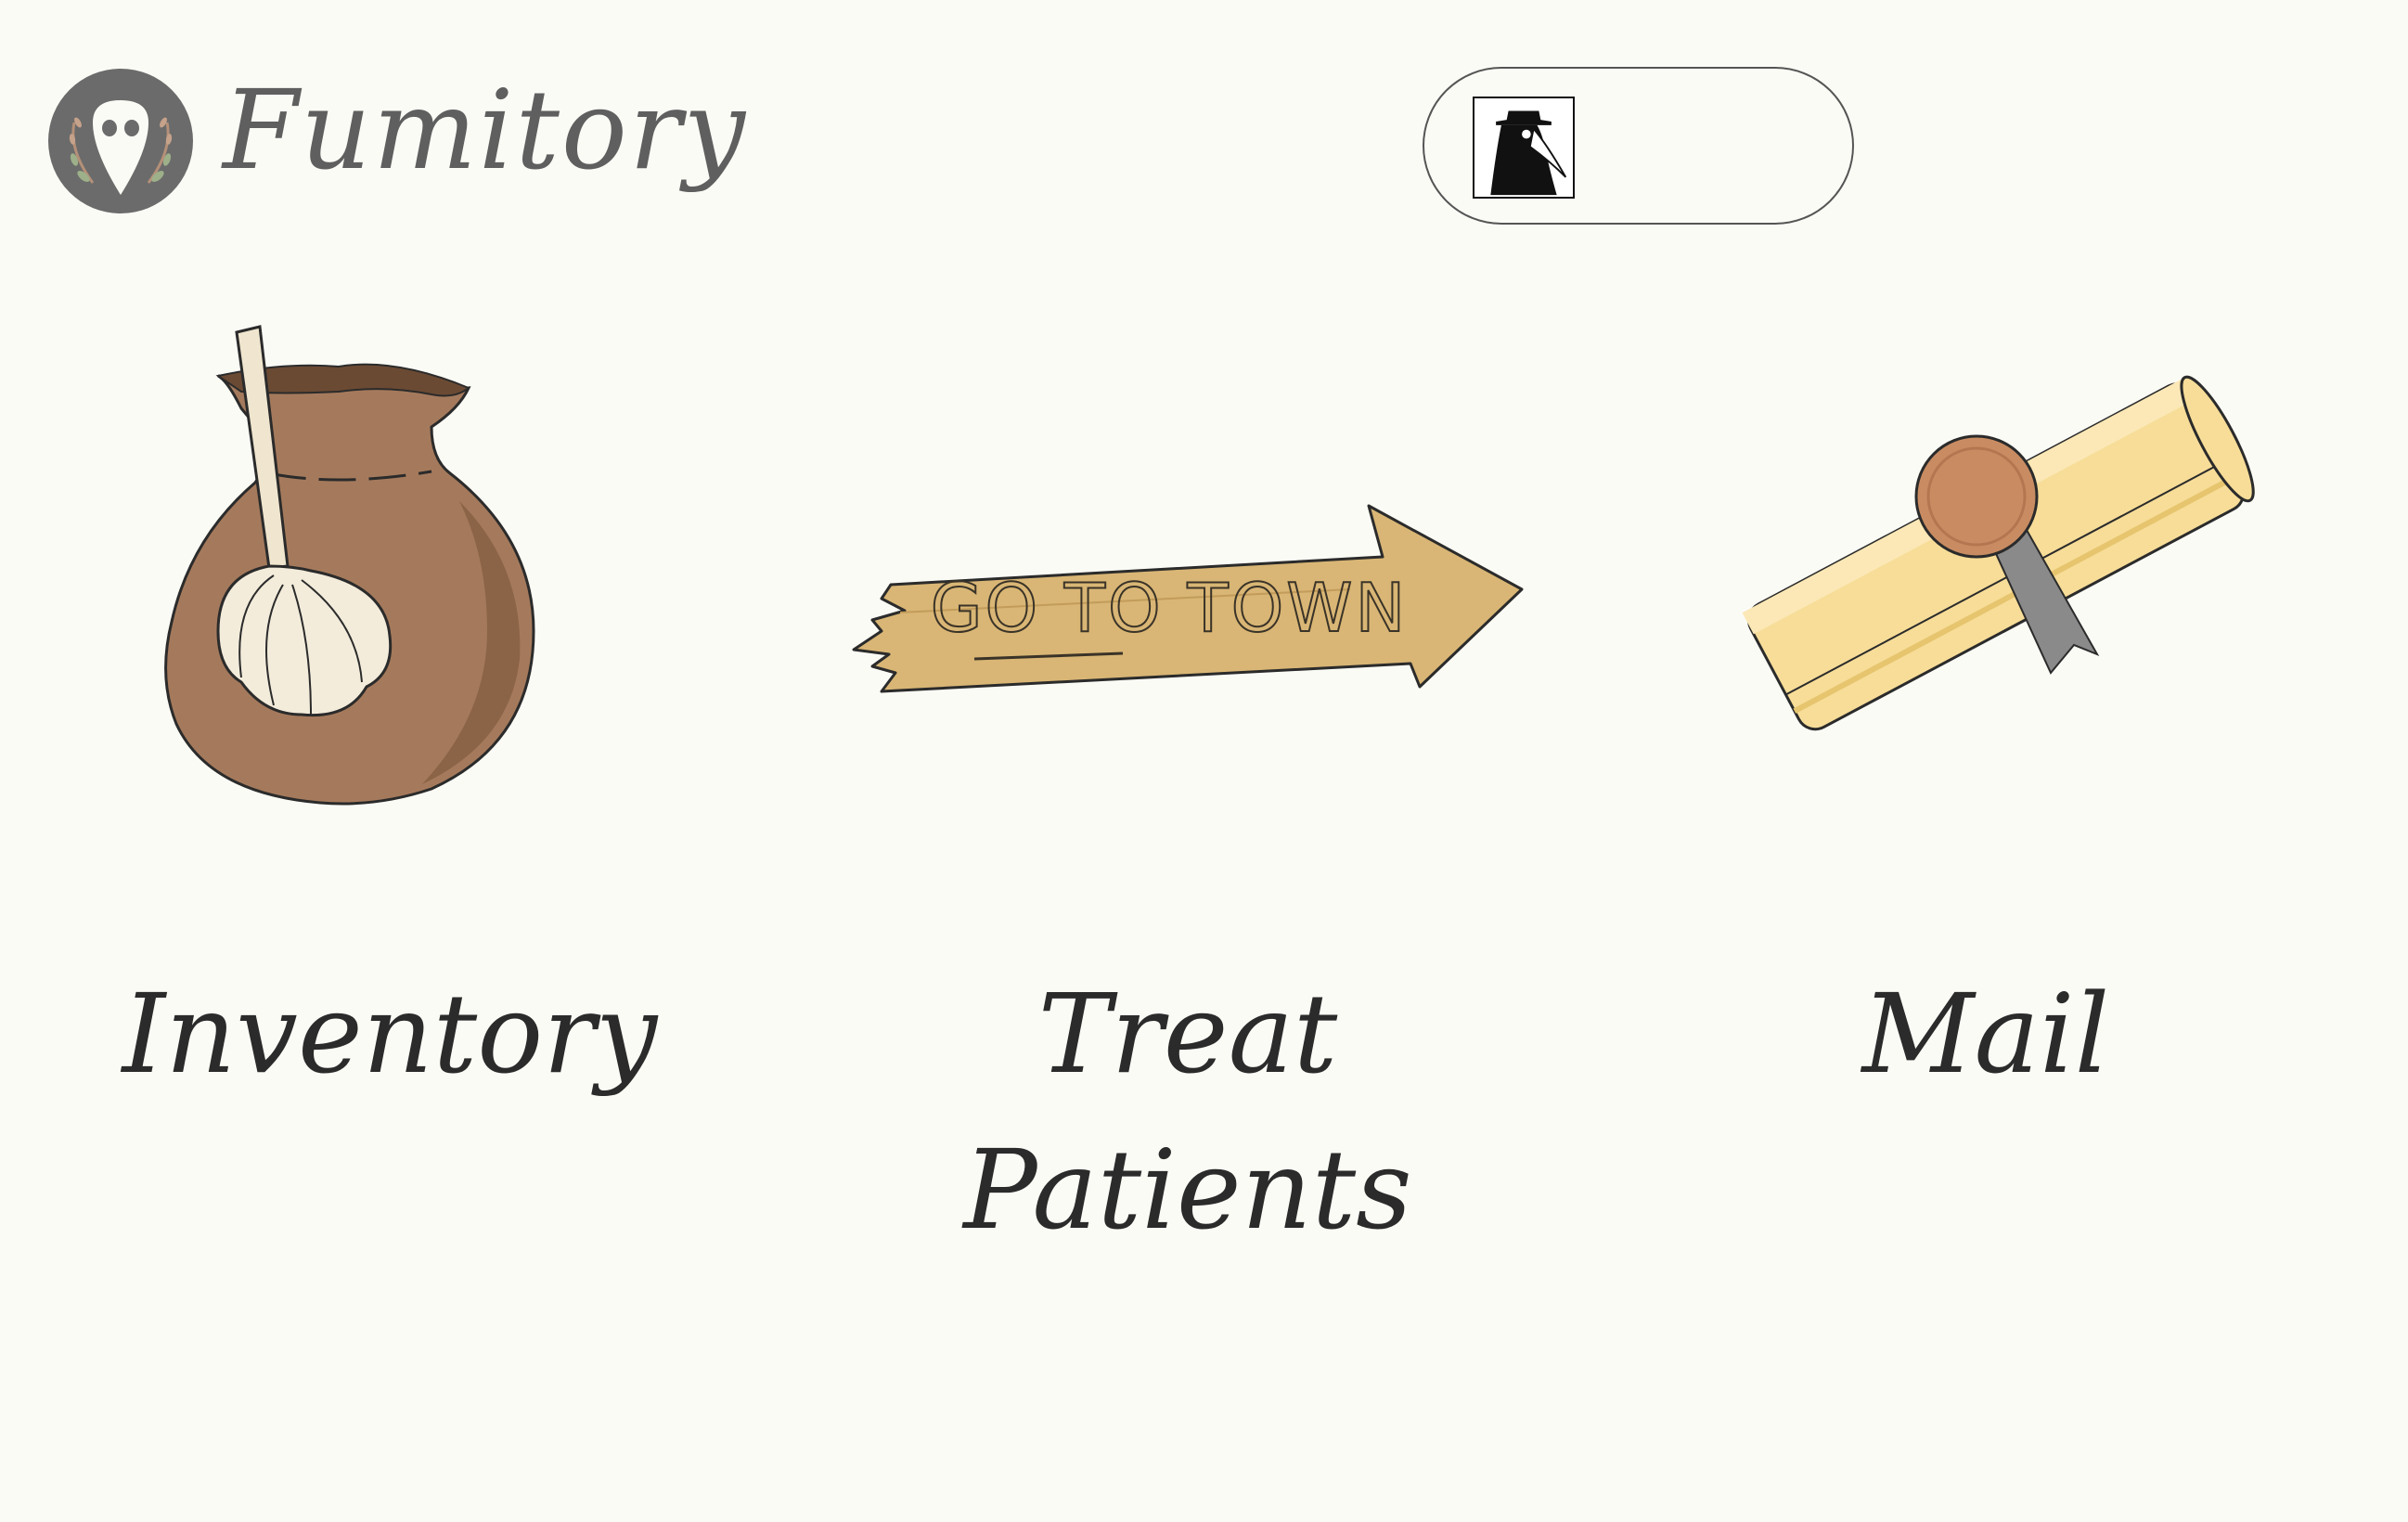 The image size is (2408, 1522). I want to click on logo-plague-mask-icon, so click(121, 141).